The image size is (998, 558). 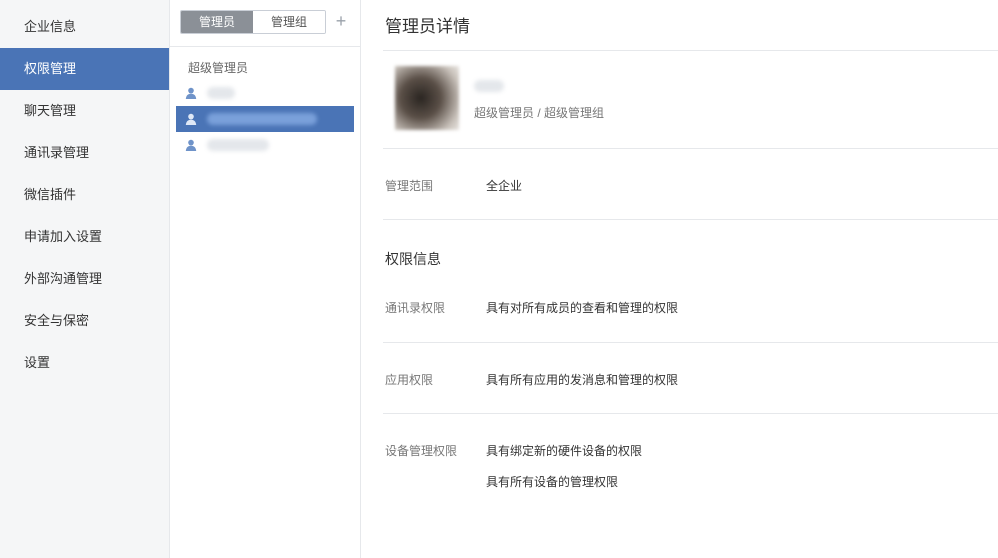 What do you see at coordinates (84, 111) in the screenshot?
I see `sidebar-item-chat-management: 聊天管理` at bounding box center [84, 111].